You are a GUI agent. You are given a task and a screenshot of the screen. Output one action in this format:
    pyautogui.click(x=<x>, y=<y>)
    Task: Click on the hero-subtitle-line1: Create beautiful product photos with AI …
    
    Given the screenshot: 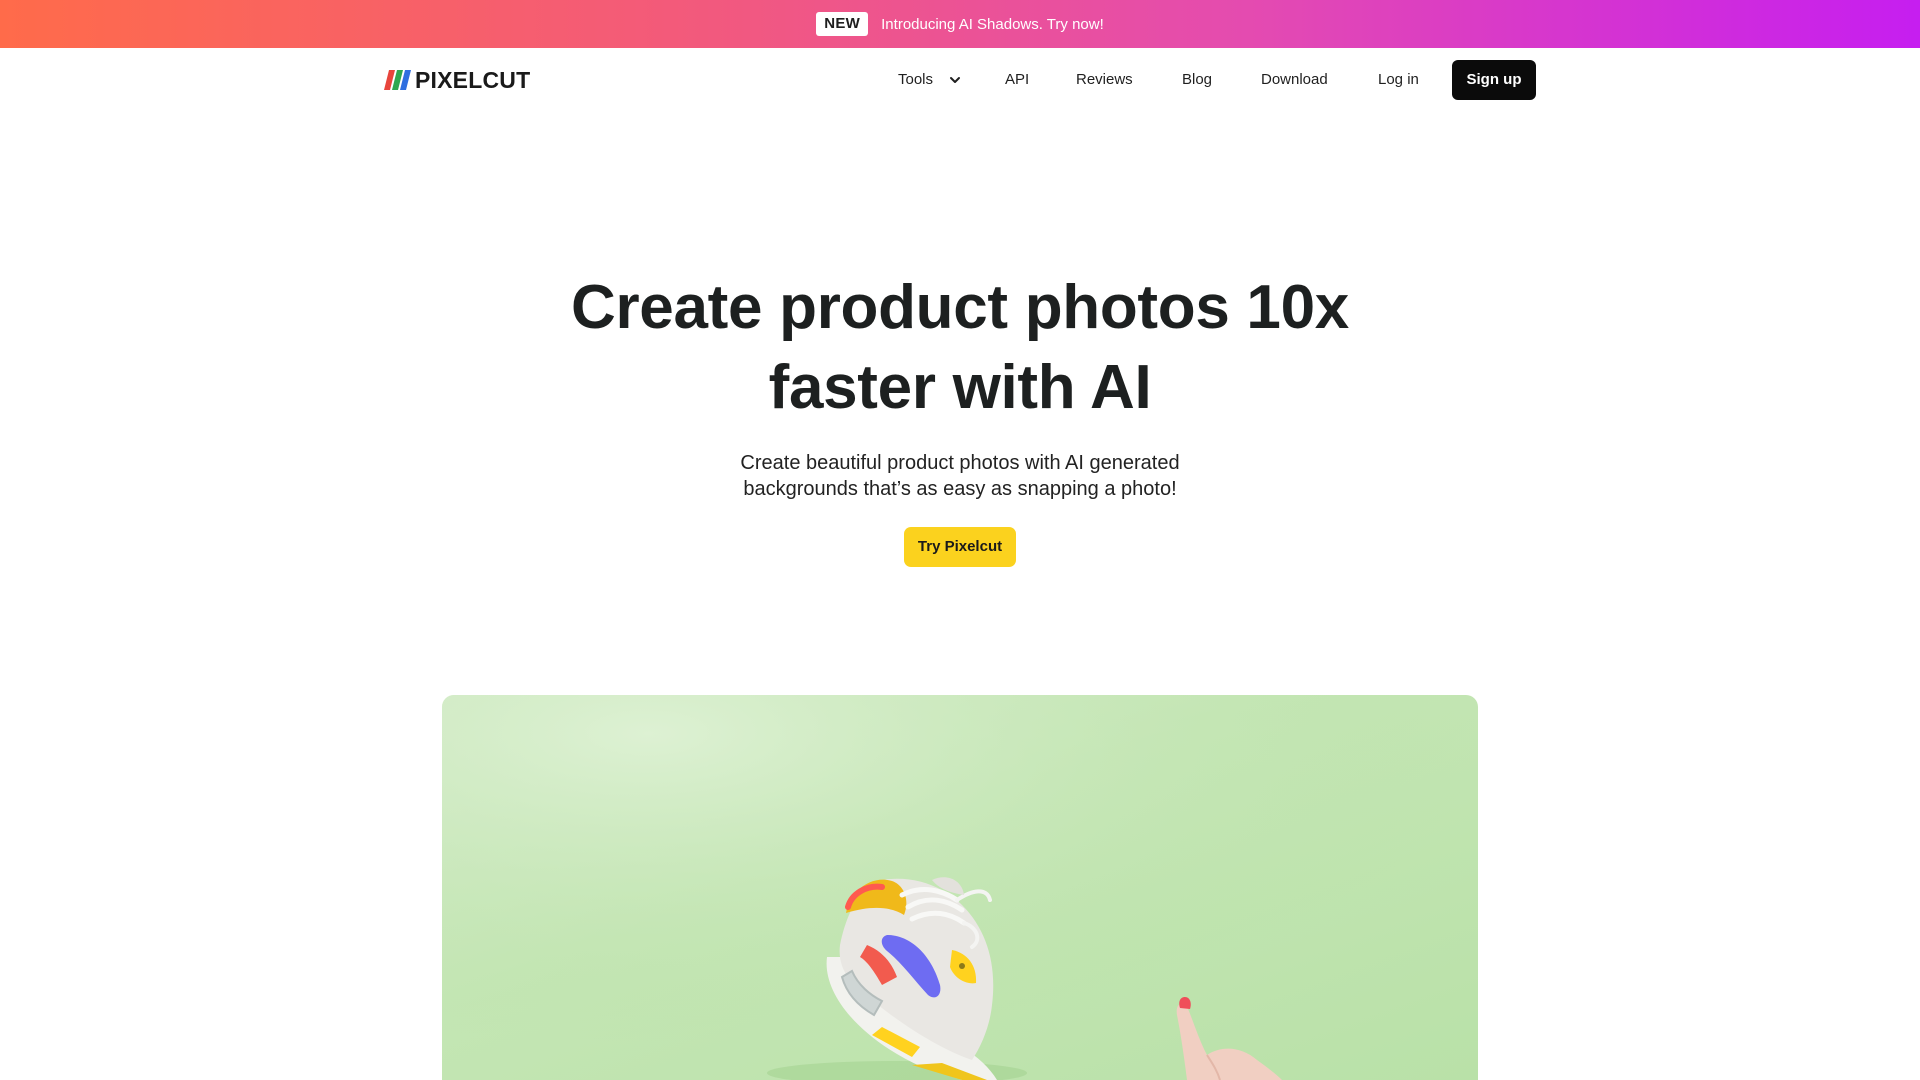 What is the action you would take?
    pyautogui.click(x=960, y=463)
    